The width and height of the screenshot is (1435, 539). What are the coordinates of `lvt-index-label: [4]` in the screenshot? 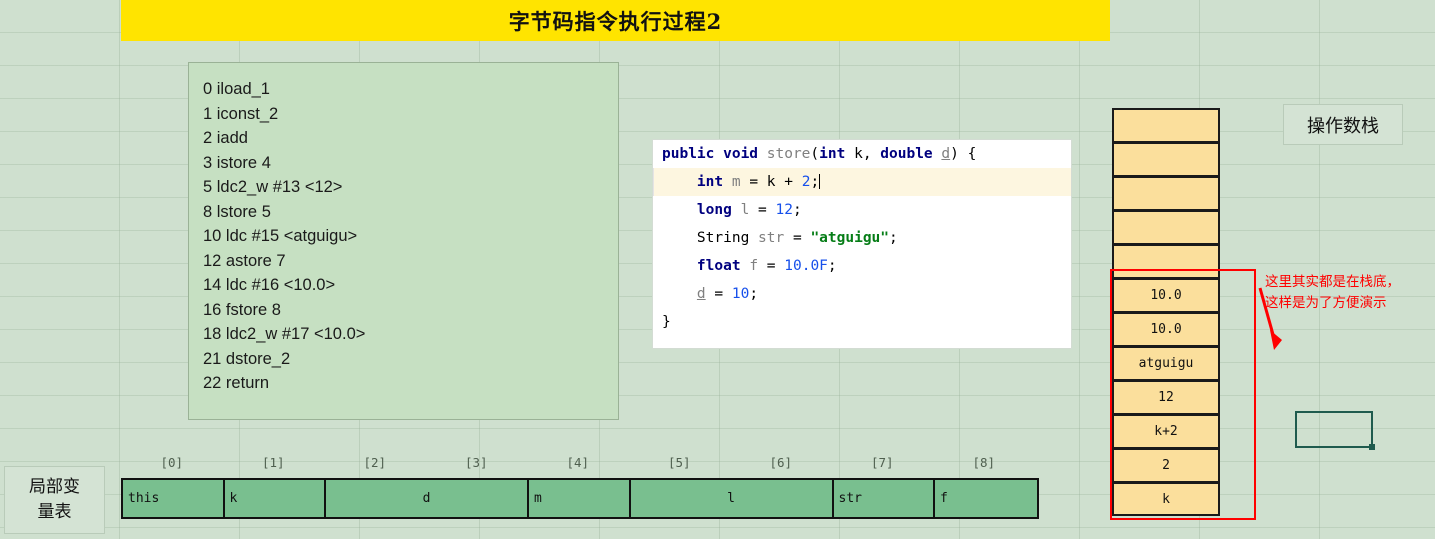 It's located at (578, 462).